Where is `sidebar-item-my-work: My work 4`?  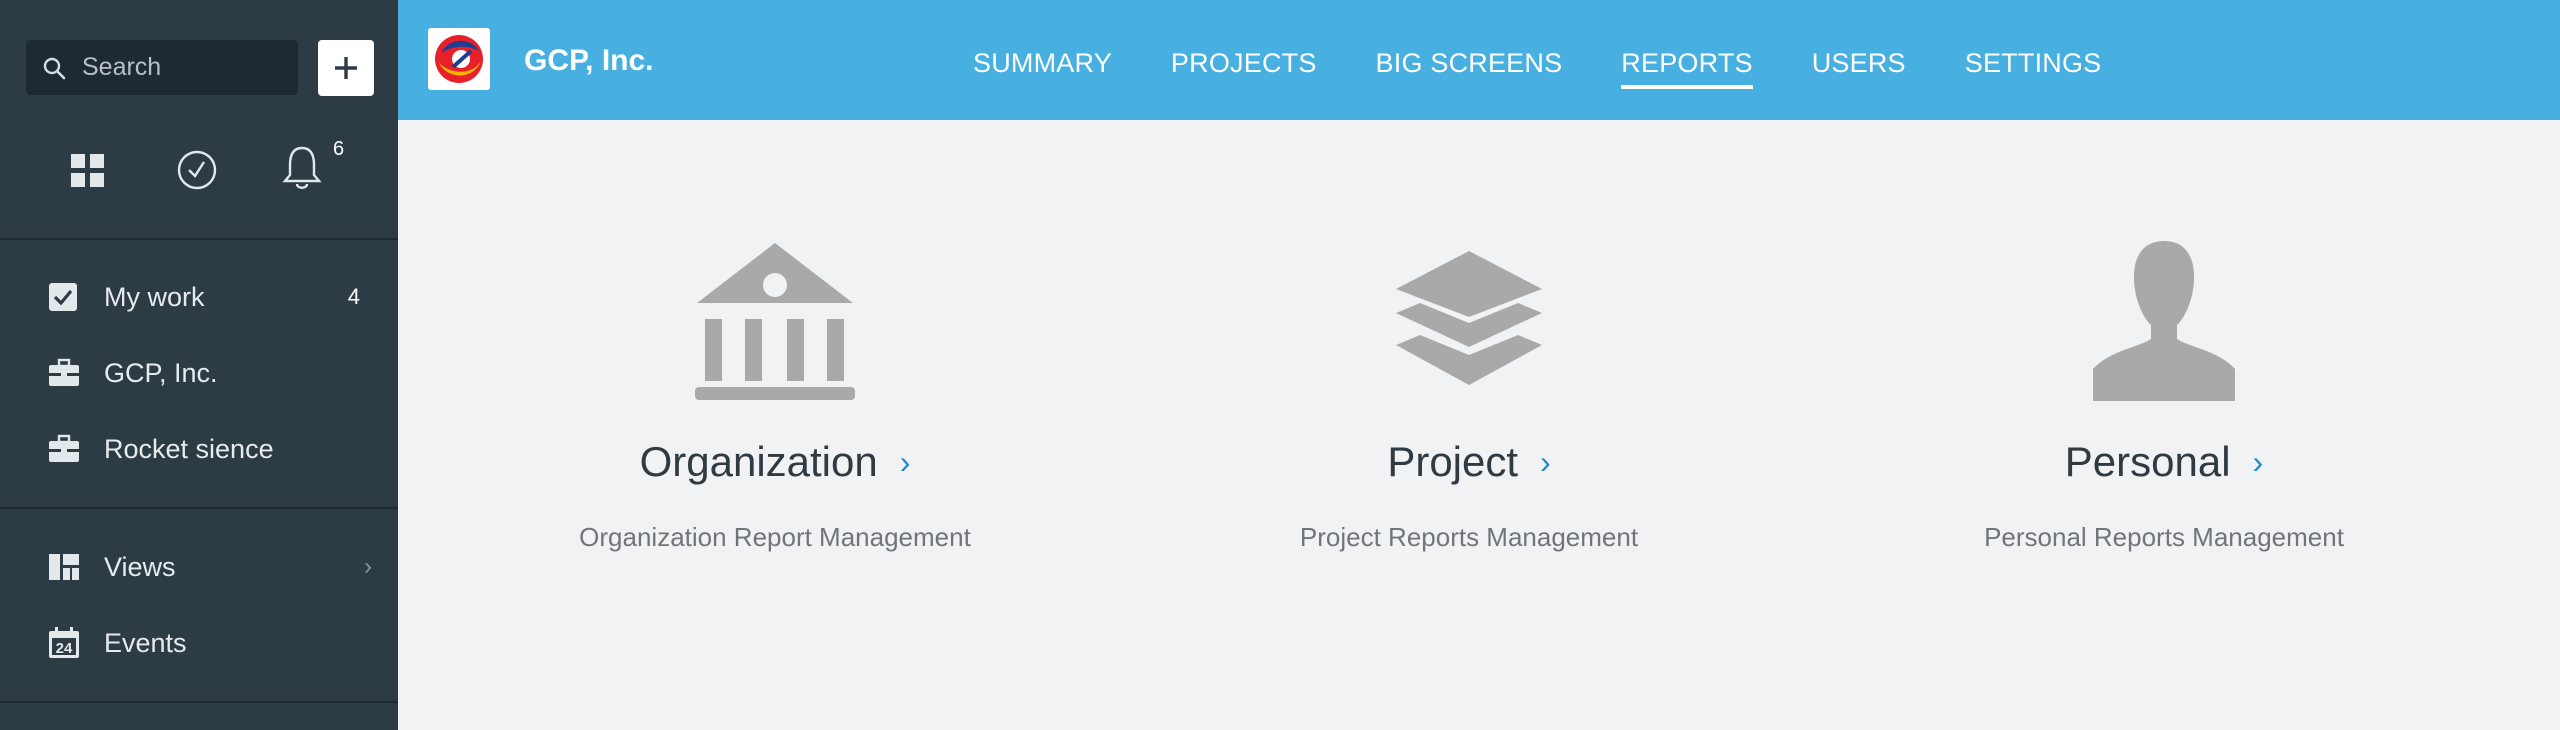 sidebar-item-my-work: My work 4 is located at coordinates (199, 297).